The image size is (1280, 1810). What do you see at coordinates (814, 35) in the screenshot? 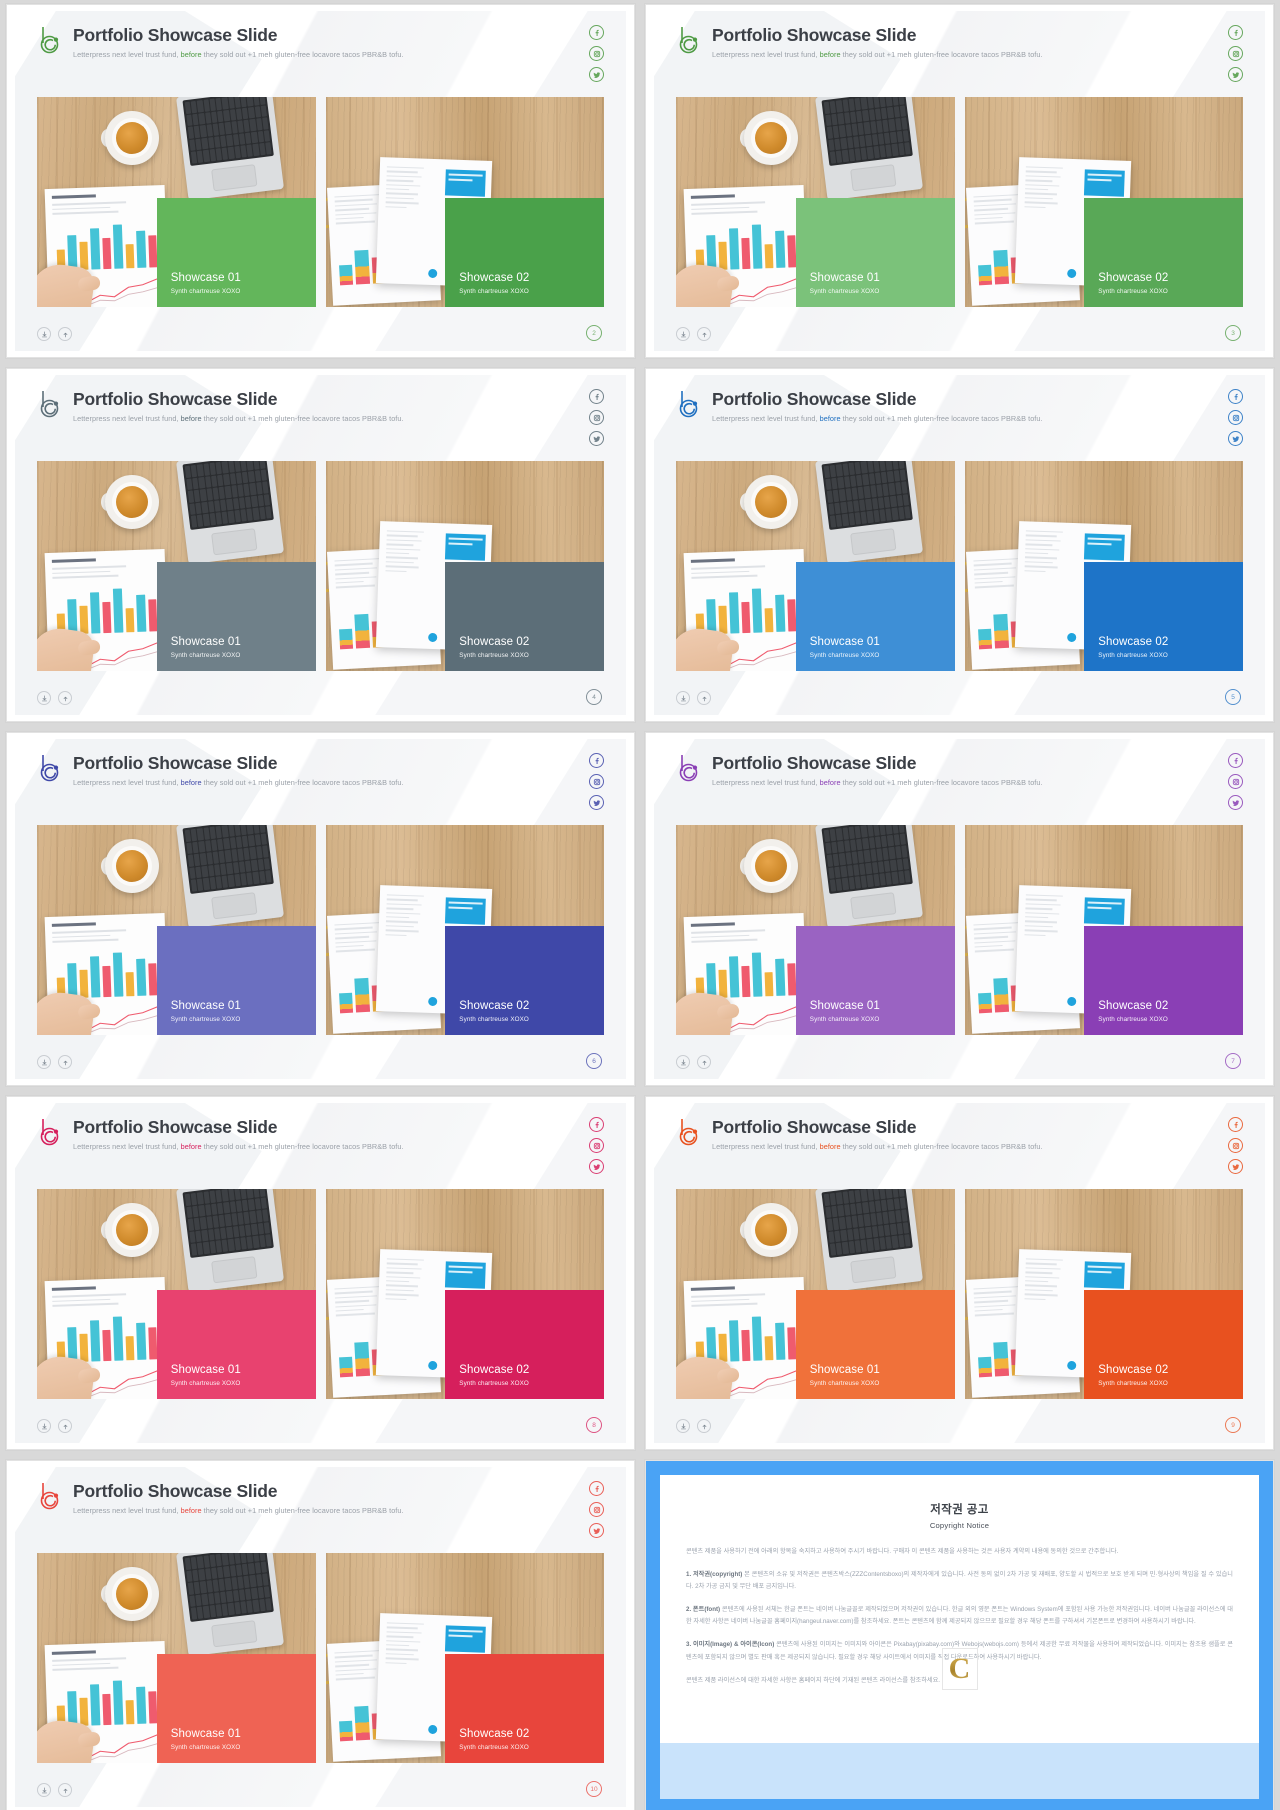
I see `page-title: Portfolio Showcase Slide` at bounding box center [814, 35].